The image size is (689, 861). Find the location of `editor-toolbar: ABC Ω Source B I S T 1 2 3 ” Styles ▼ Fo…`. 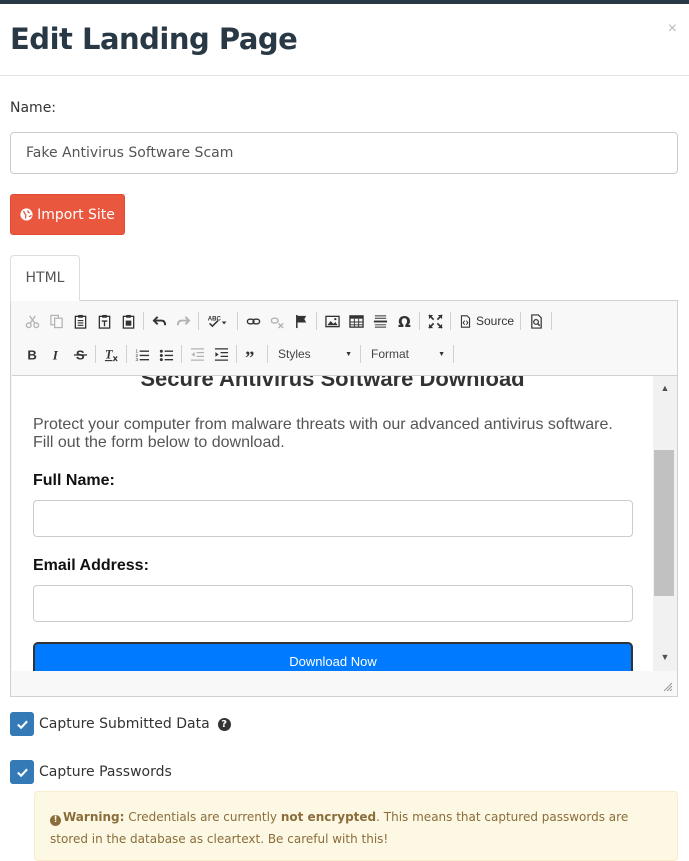

editor-toolbar: ABC Ω Source B I S T 1 2 3 ” Styles ▼ Fo… is located at coordinates (344, 338).